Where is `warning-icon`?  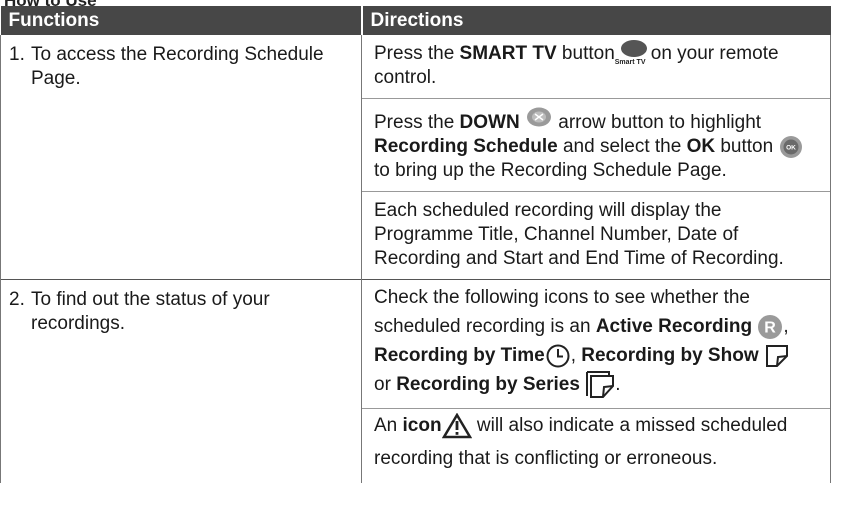 warning-icon is located at coordinates (456, 426).